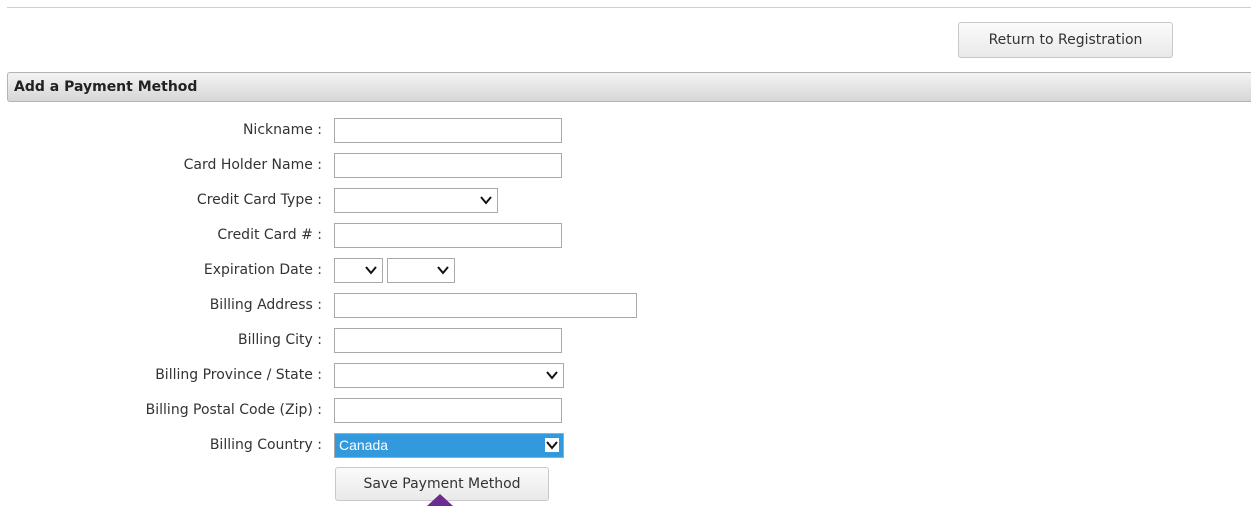  I want to click on card-number-input, so click(448, 235).